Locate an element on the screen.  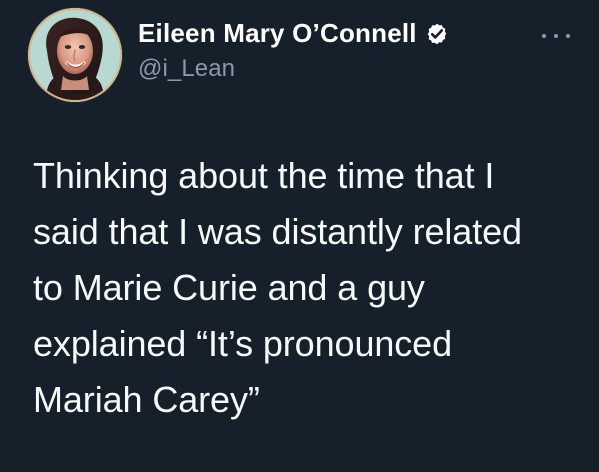
tweet-text-line: Mariah Carey” is located at coordinates (146, 399).